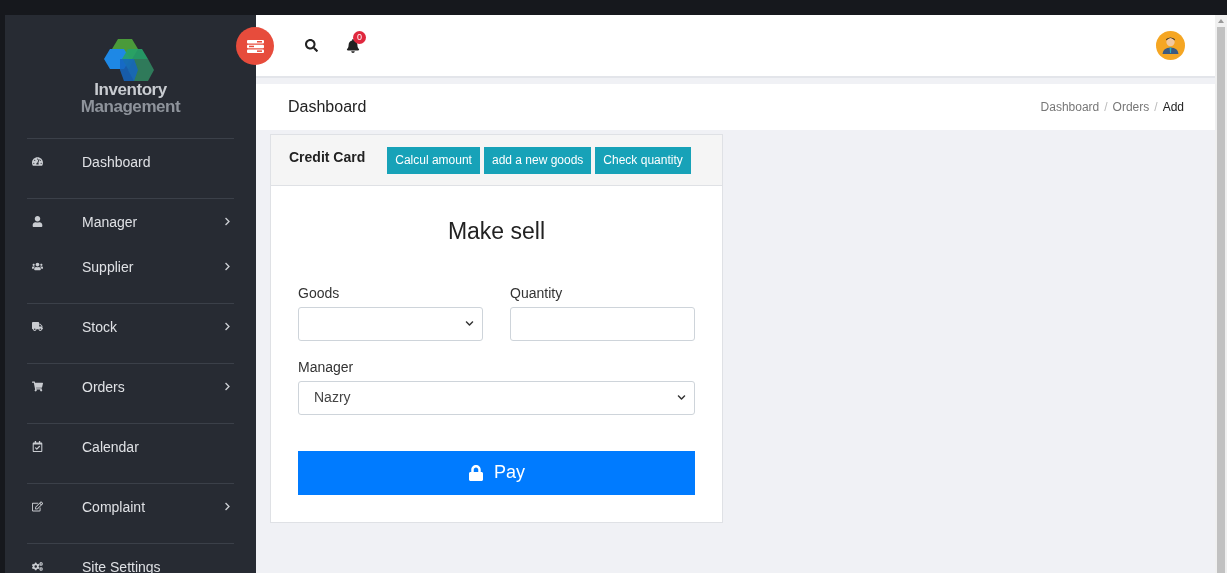 This screenshot has width=1227, height=573. I want to click on input-field, so click(602, 323).